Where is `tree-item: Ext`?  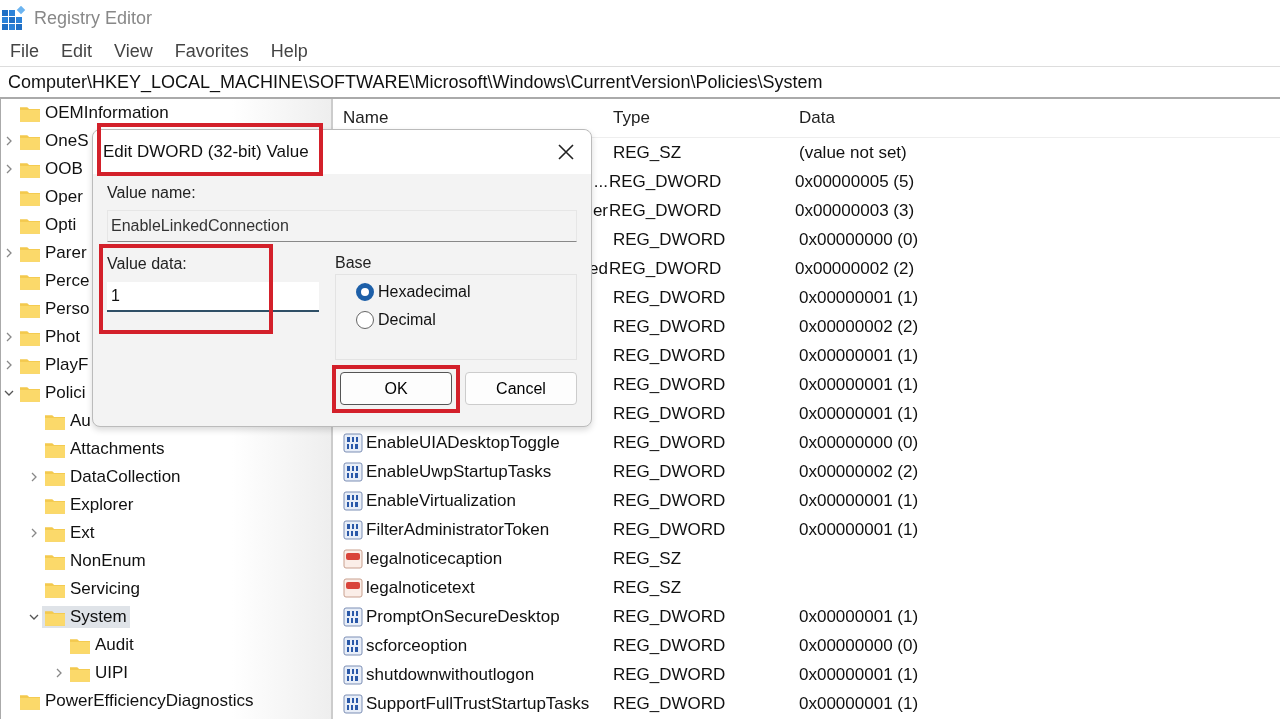 tree-item: Ext is located at coordinates (70, 533).